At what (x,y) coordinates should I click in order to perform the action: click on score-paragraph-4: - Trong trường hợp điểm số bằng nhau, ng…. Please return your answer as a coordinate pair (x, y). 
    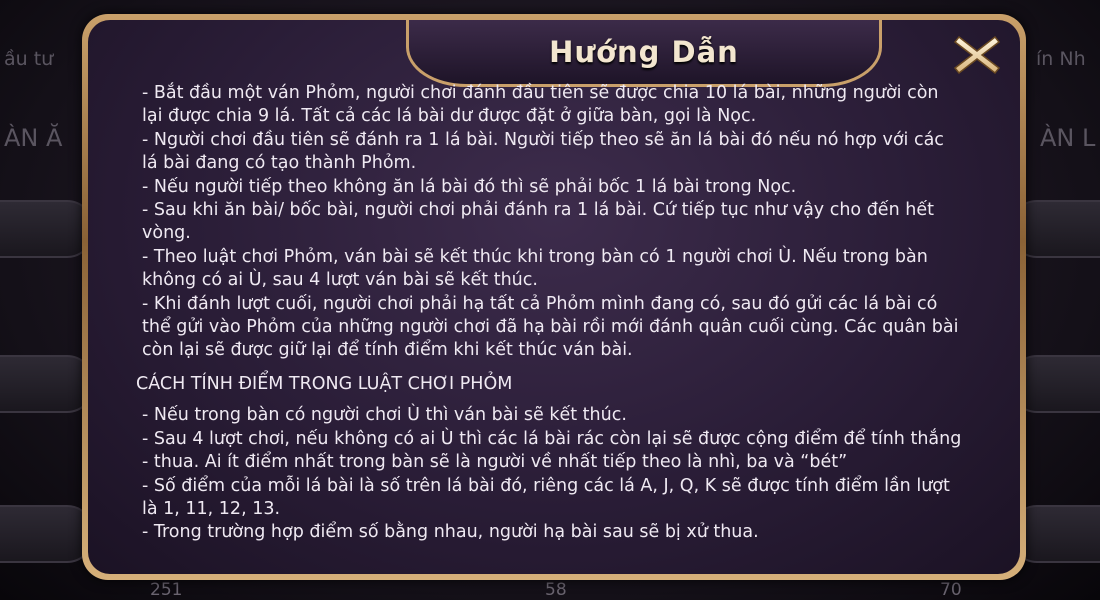
    Looking at the image, I should click on (450, 532).